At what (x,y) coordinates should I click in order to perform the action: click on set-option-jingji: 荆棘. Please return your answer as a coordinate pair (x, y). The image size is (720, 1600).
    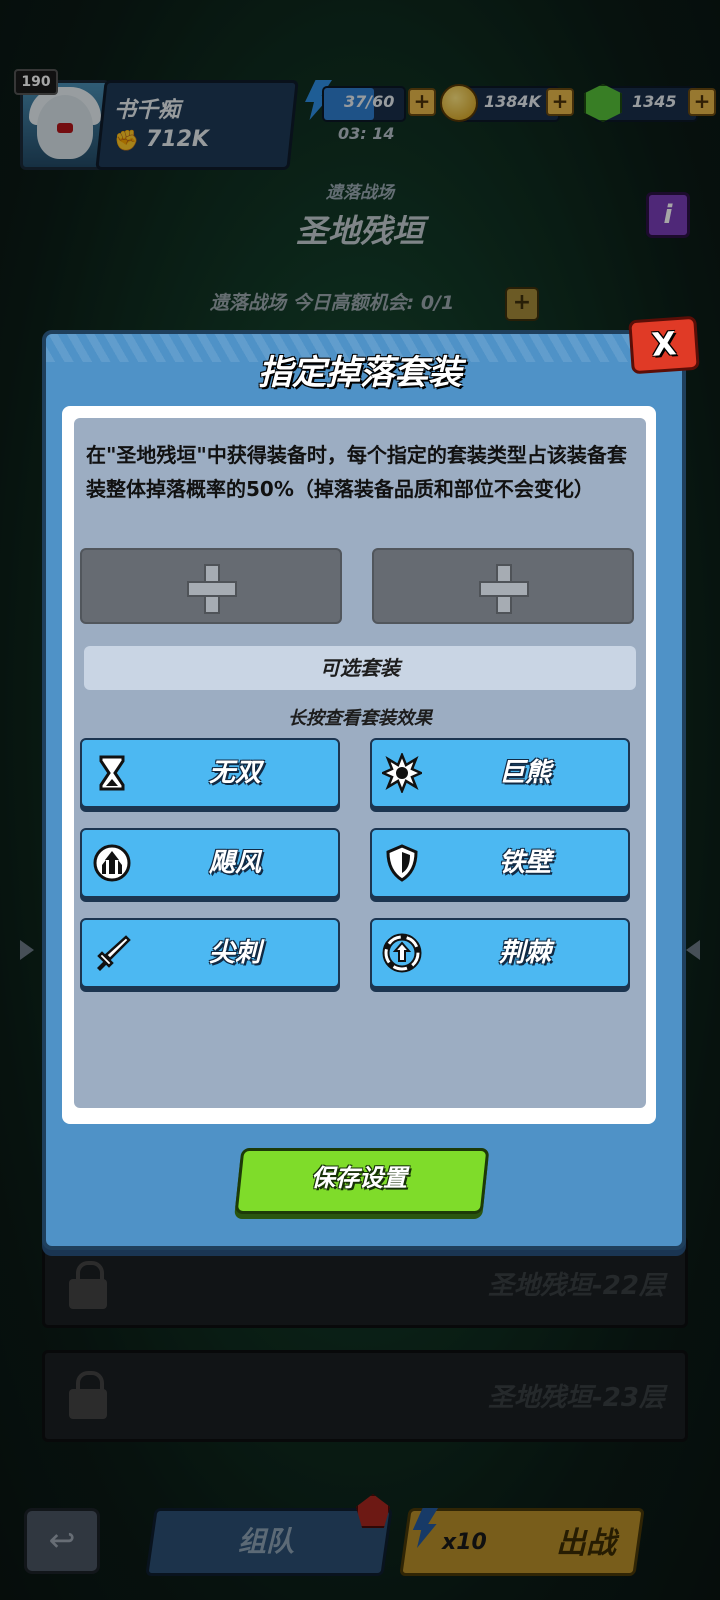
    Looking at the image, I should click on (500, 953).